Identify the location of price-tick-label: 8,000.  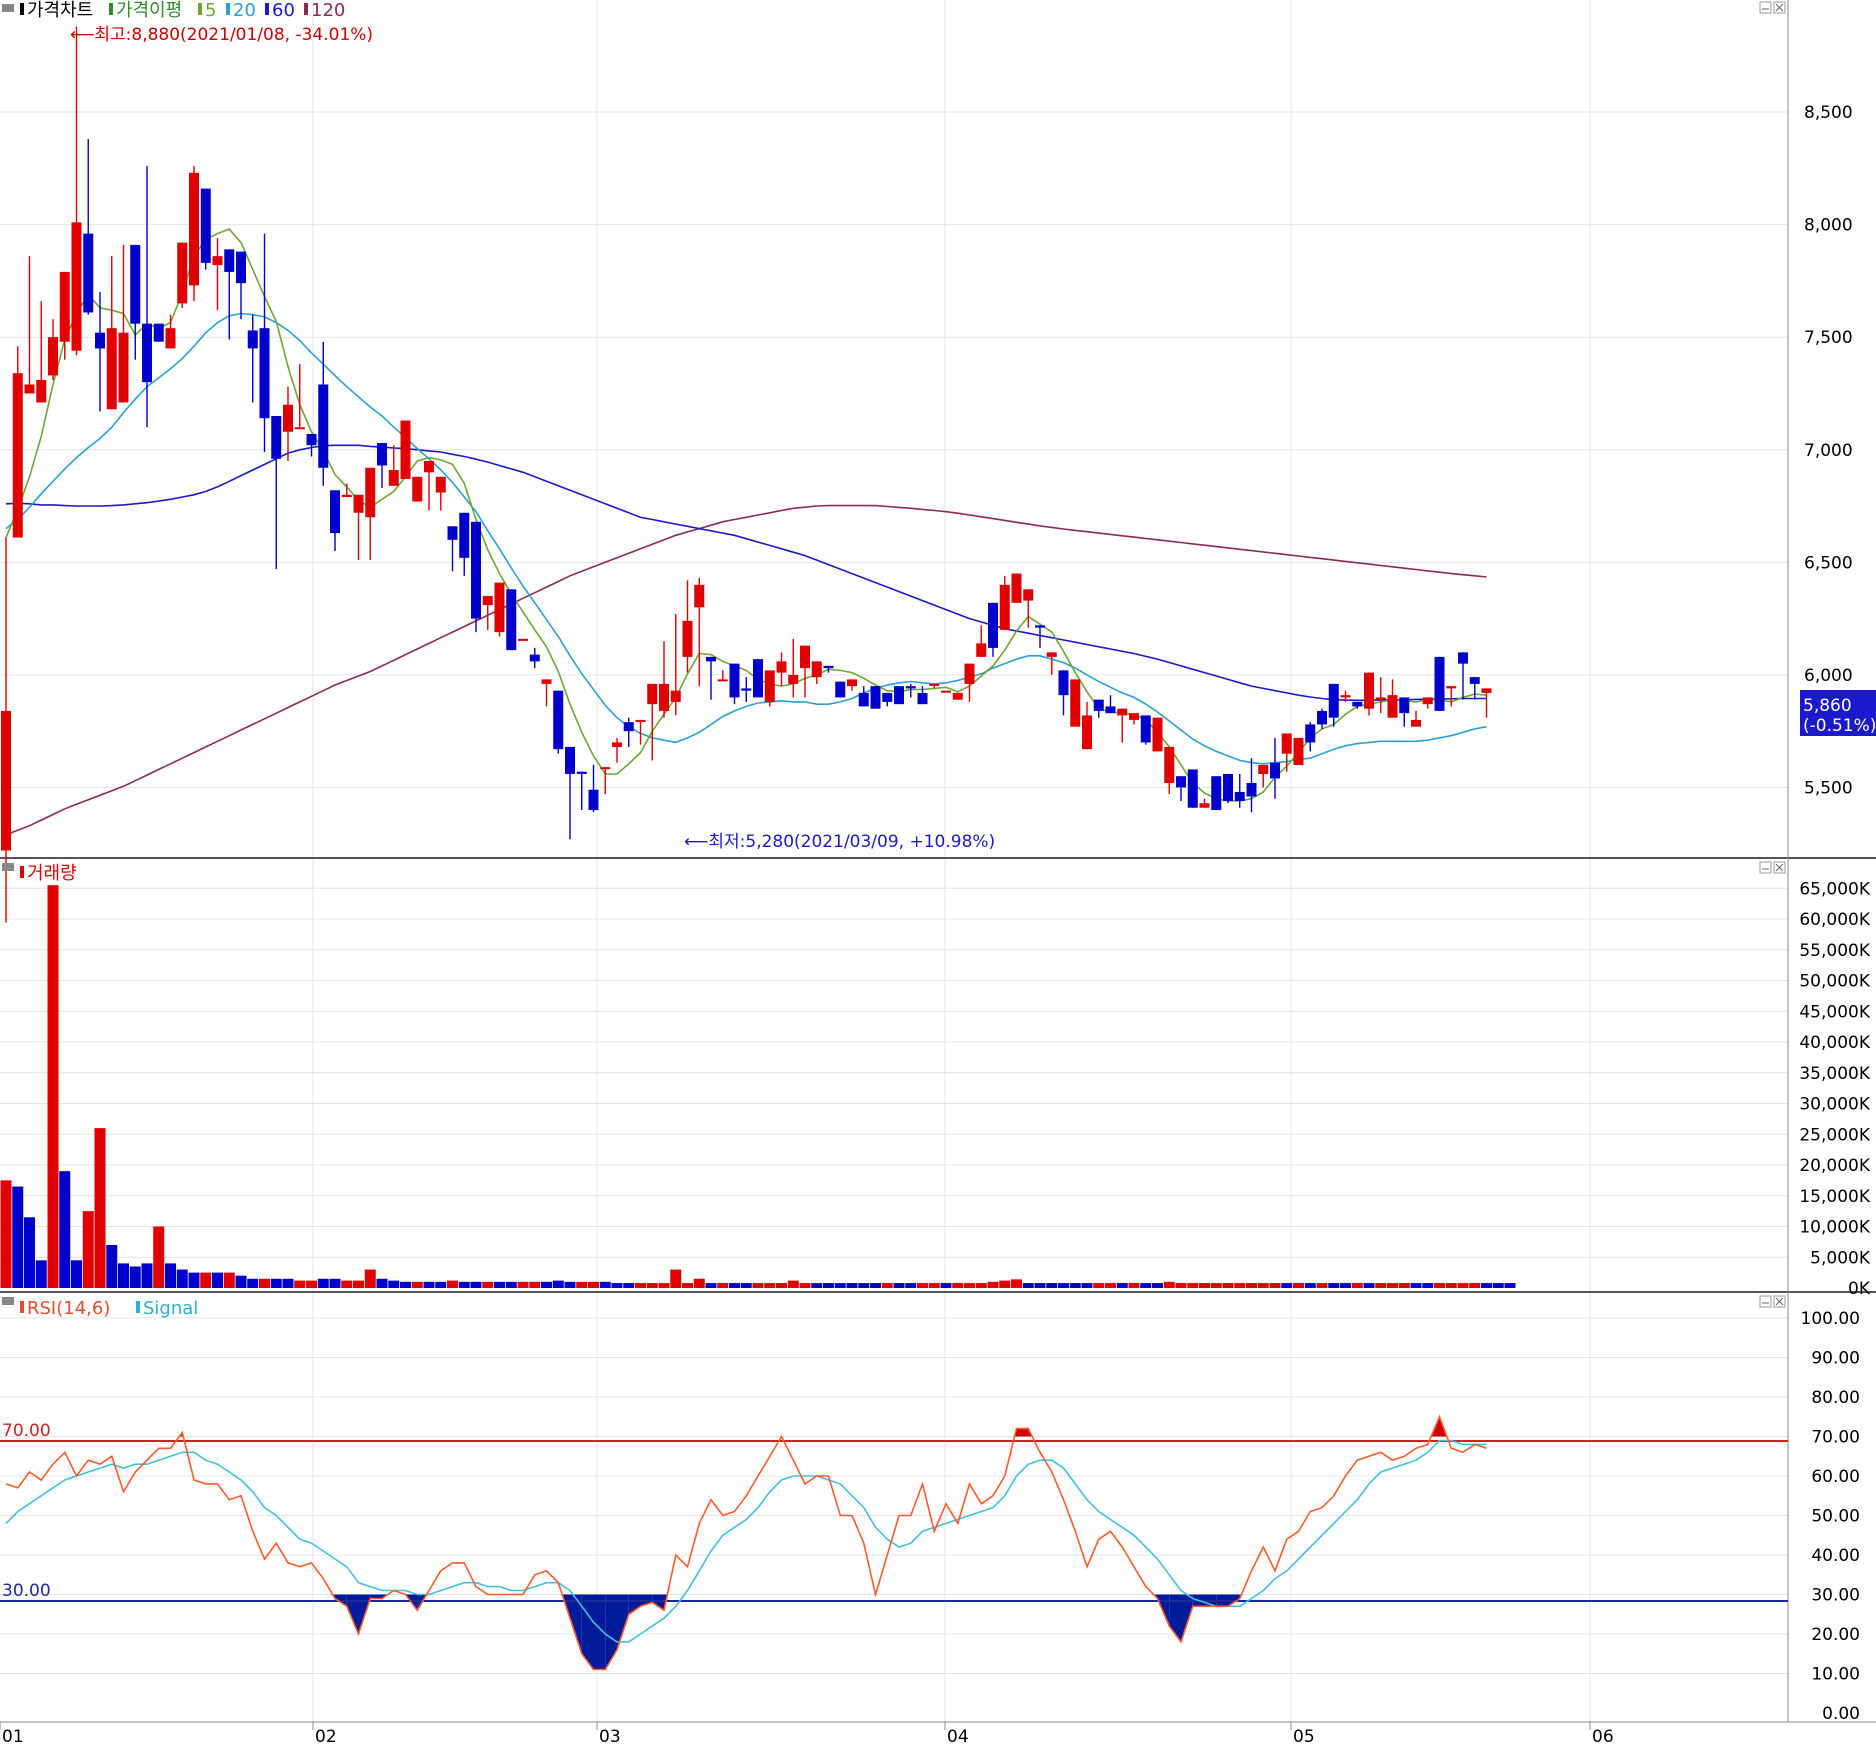
(1828, 226).